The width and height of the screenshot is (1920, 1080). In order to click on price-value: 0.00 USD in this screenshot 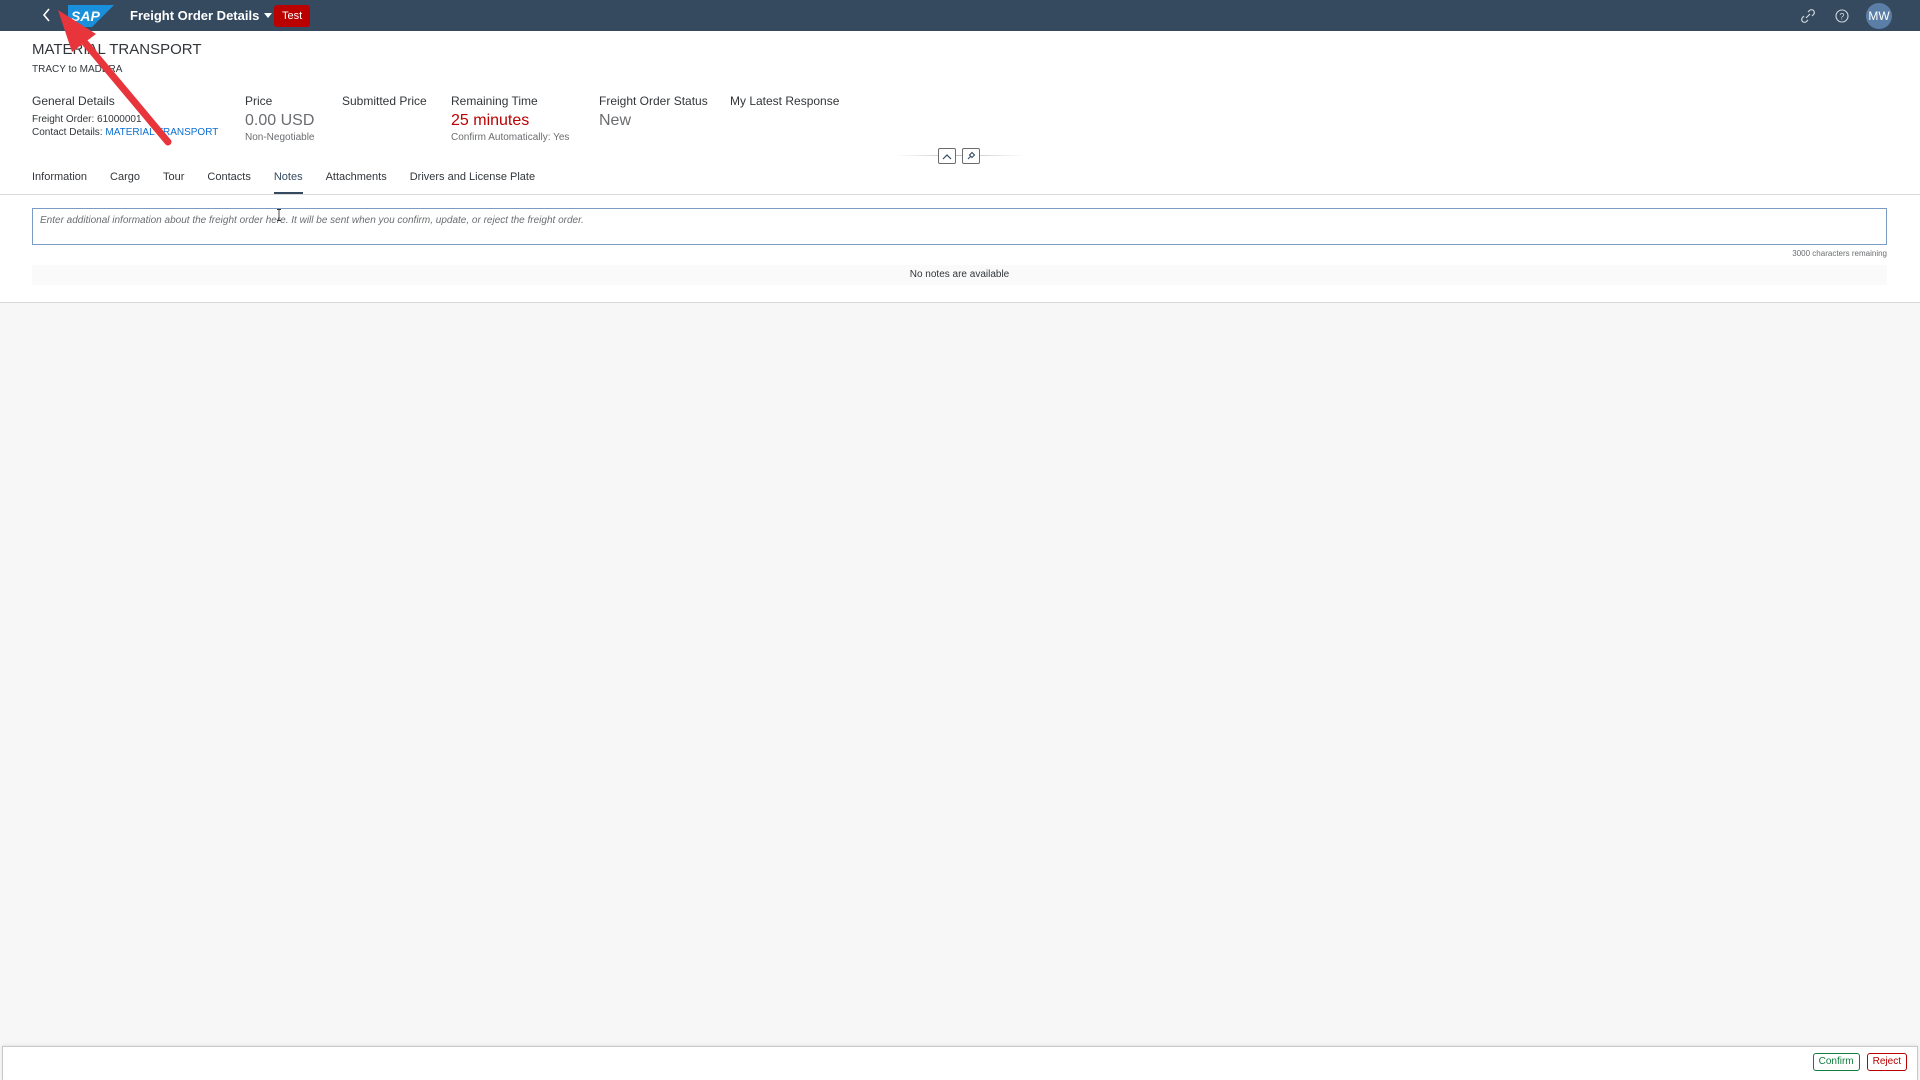, I will do `click(280, 120)`.